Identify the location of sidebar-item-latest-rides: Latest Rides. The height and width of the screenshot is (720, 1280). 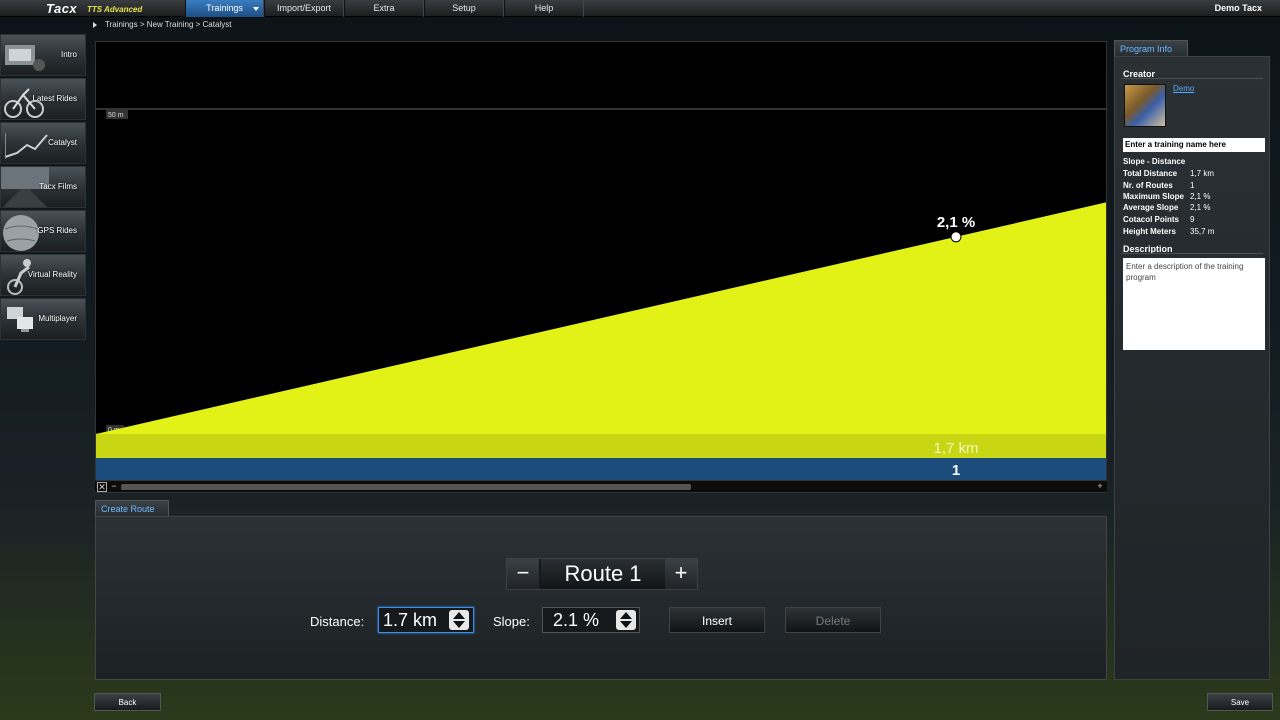
(43, 99).